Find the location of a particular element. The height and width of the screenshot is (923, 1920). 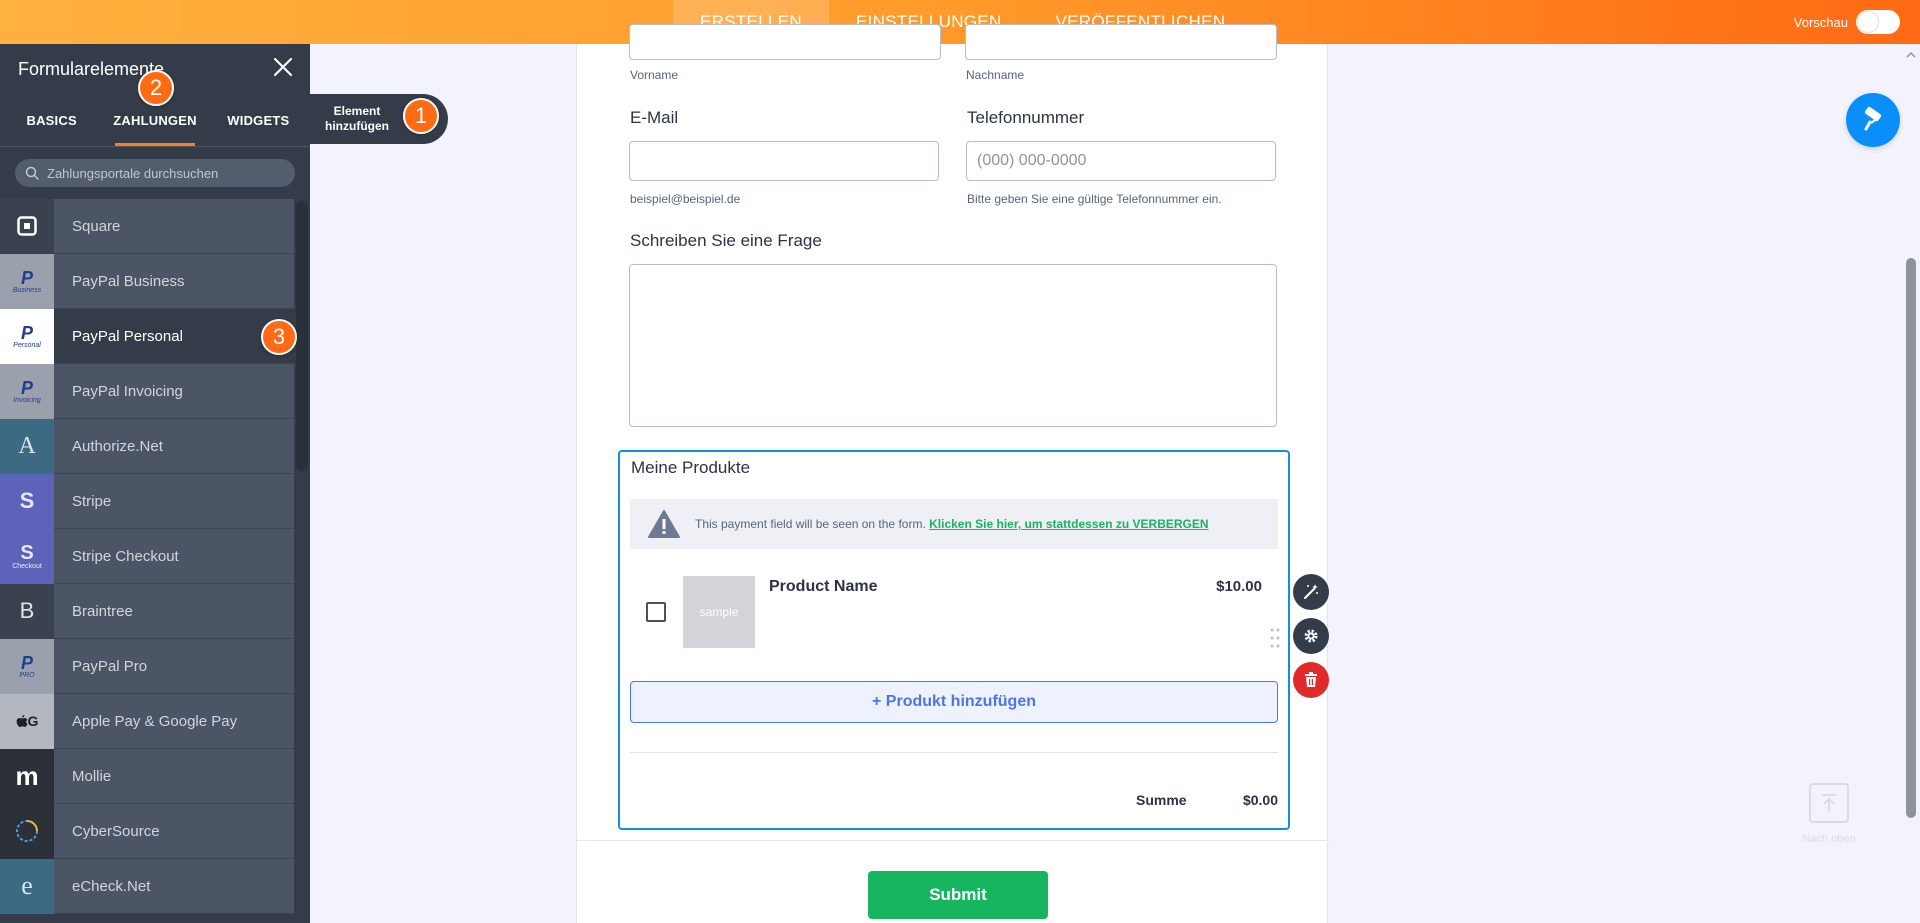

sidebar-item-label: Mollie is located at coordinates (92, 776).